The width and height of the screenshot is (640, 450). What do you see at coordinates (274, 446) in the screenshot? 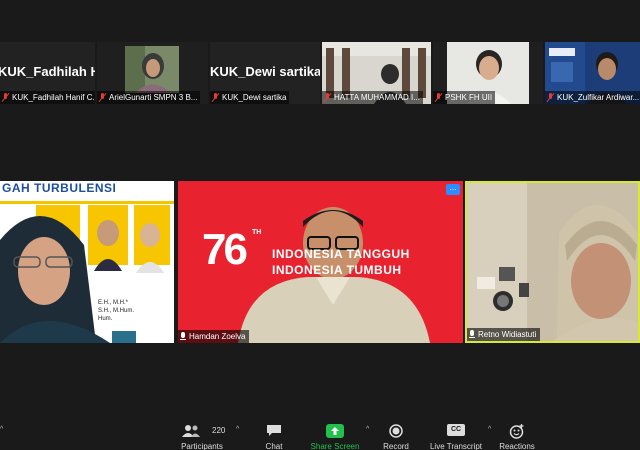
I see `chat-label: Chat` at bounding box center [274, 446].